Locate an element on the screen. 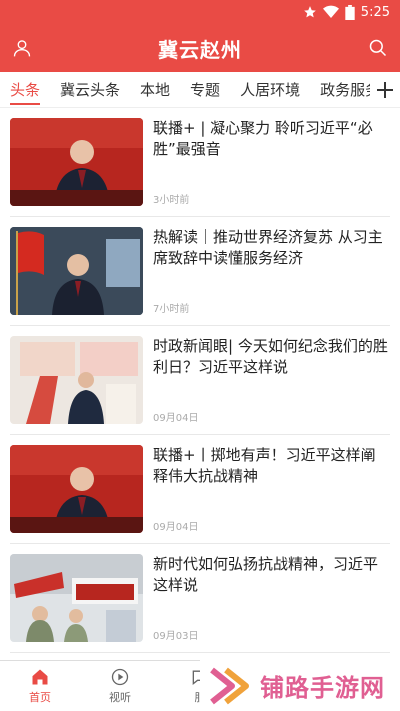 Image resolution: width=400 pixels, height=711 pixels. list-item: 联播+丨掷地有声！习近平这样阐释伟大抗战精神 09月04日 is located at coordinates (200, 489).